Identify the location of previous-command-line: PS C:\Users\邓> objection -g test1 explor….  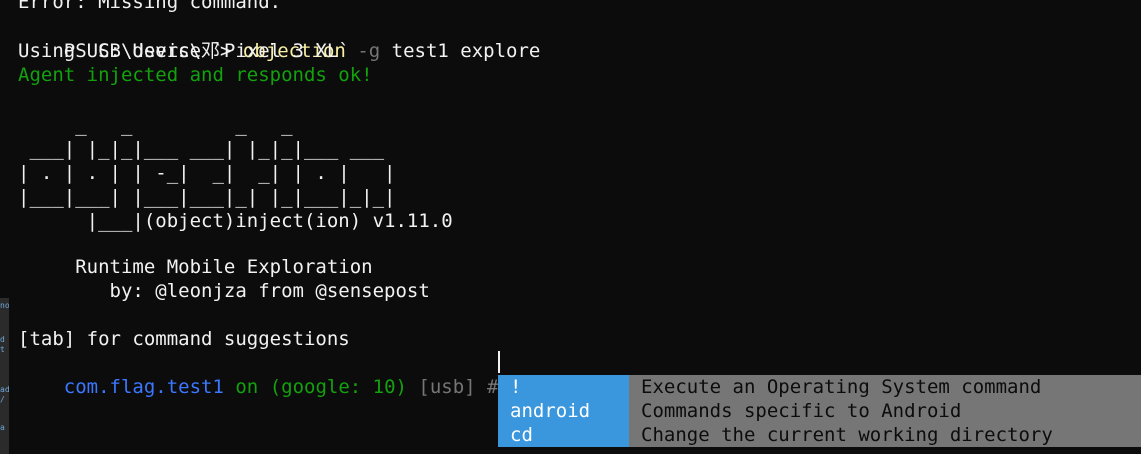
(279, 38).